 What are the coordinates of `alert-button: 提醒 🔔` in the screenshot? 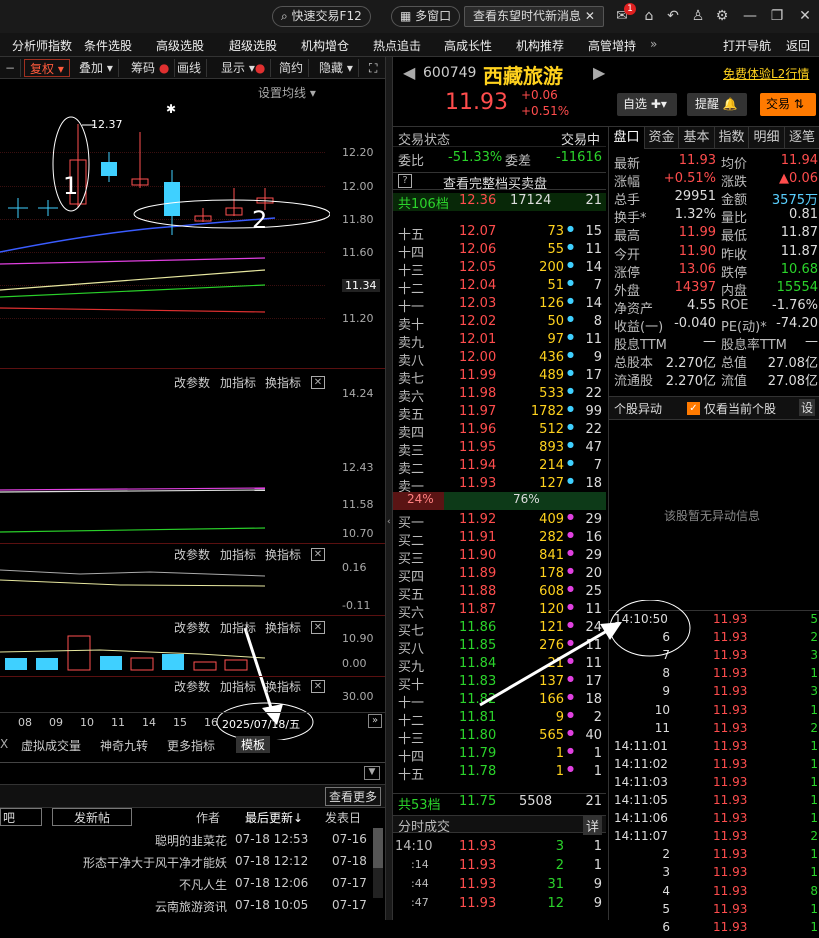 It's located at (717, 104).